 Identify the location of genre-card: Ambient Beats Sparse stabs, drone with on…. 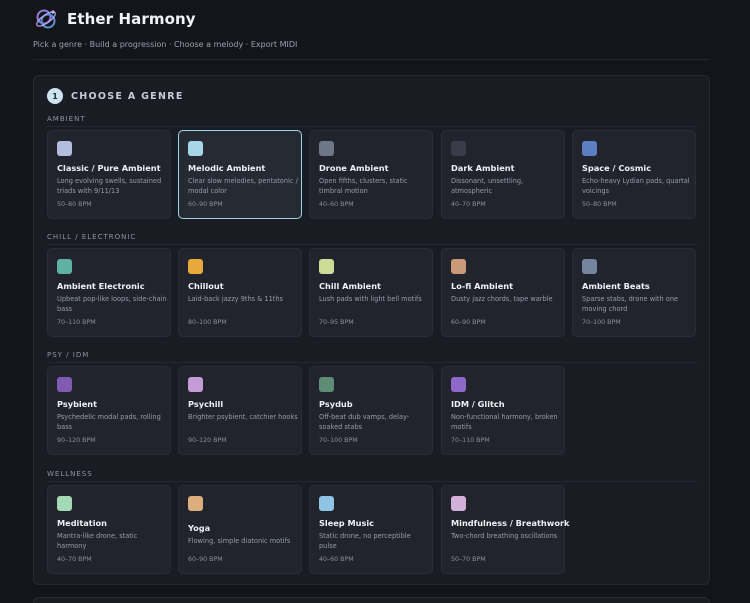
(634, 292).